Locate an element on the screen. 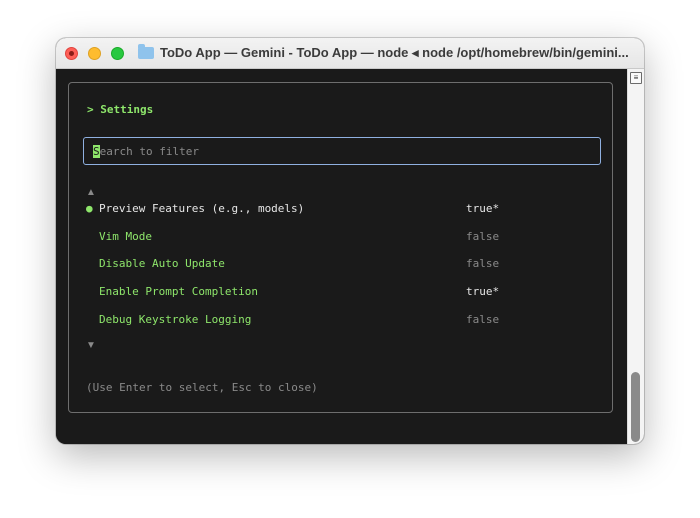  setting-row-disable-auto-update: Disable Auto Update false is located at coordinates (321, 265).